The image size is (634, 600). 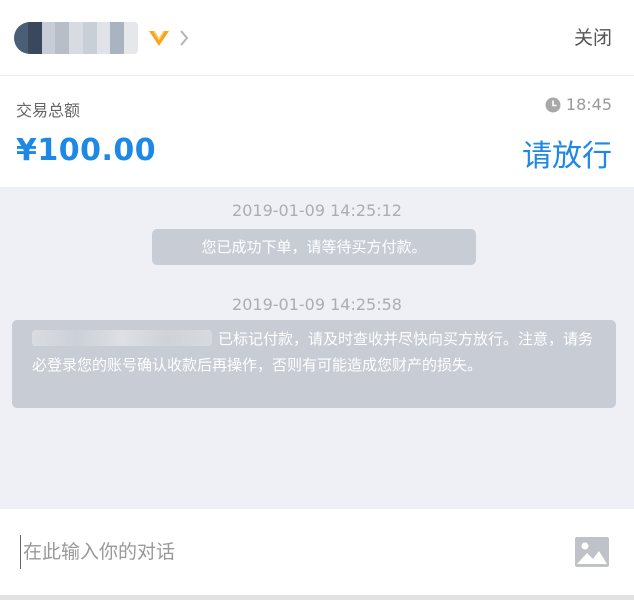 What do you see at coordinates (593, 38) in the screenshot?
I see `close-button: 关闭` at bounding box center [593, 38].